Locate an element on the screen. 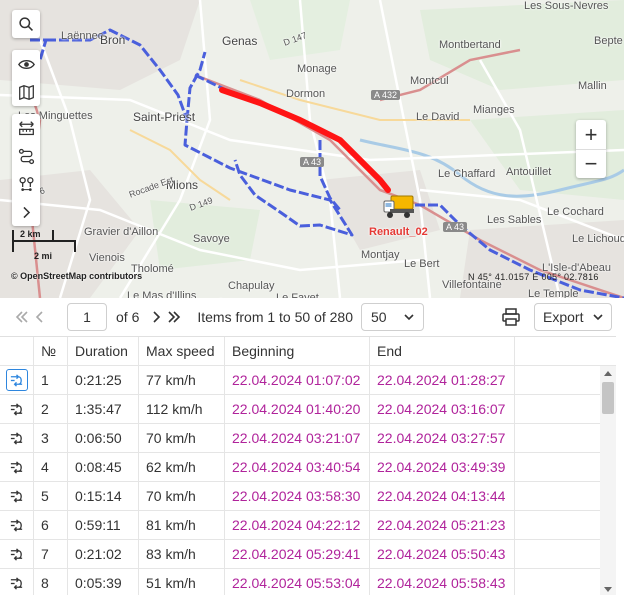 Image resolution: width=624 pixels, height=595 pixels. scale-km-label: 2 km is located at coordinates (30, 234).